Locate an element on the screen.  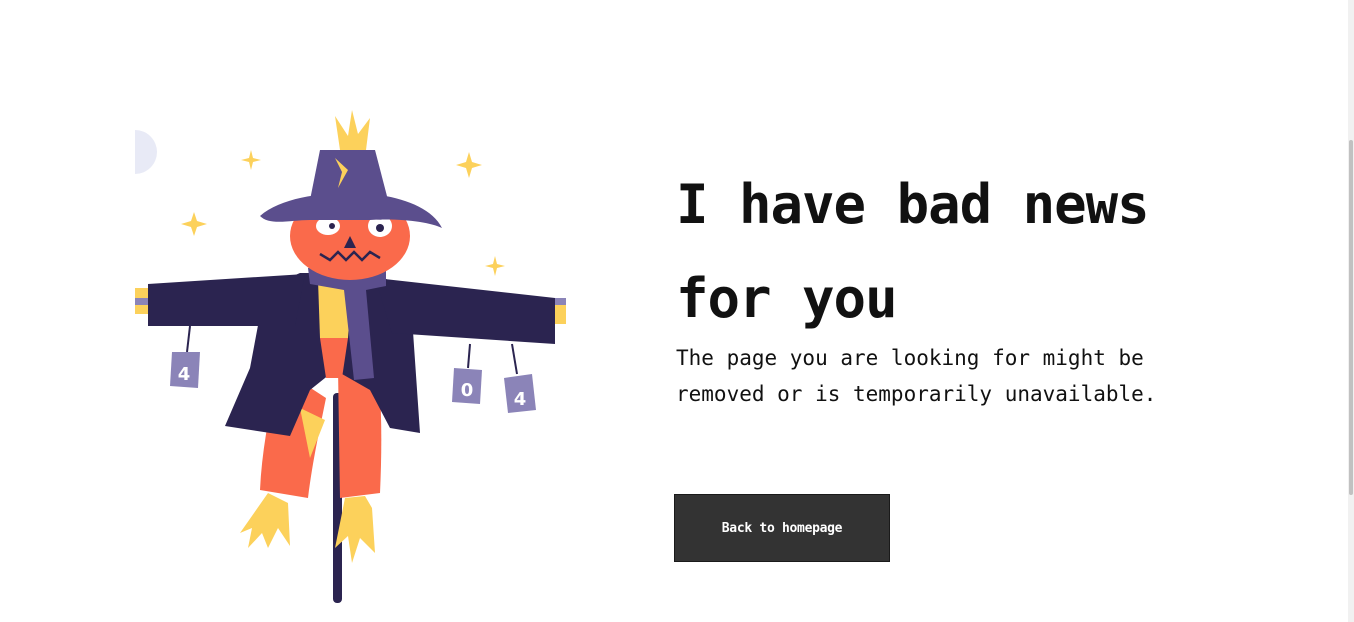
can-0: 0 is located at coordinates (467, 373).